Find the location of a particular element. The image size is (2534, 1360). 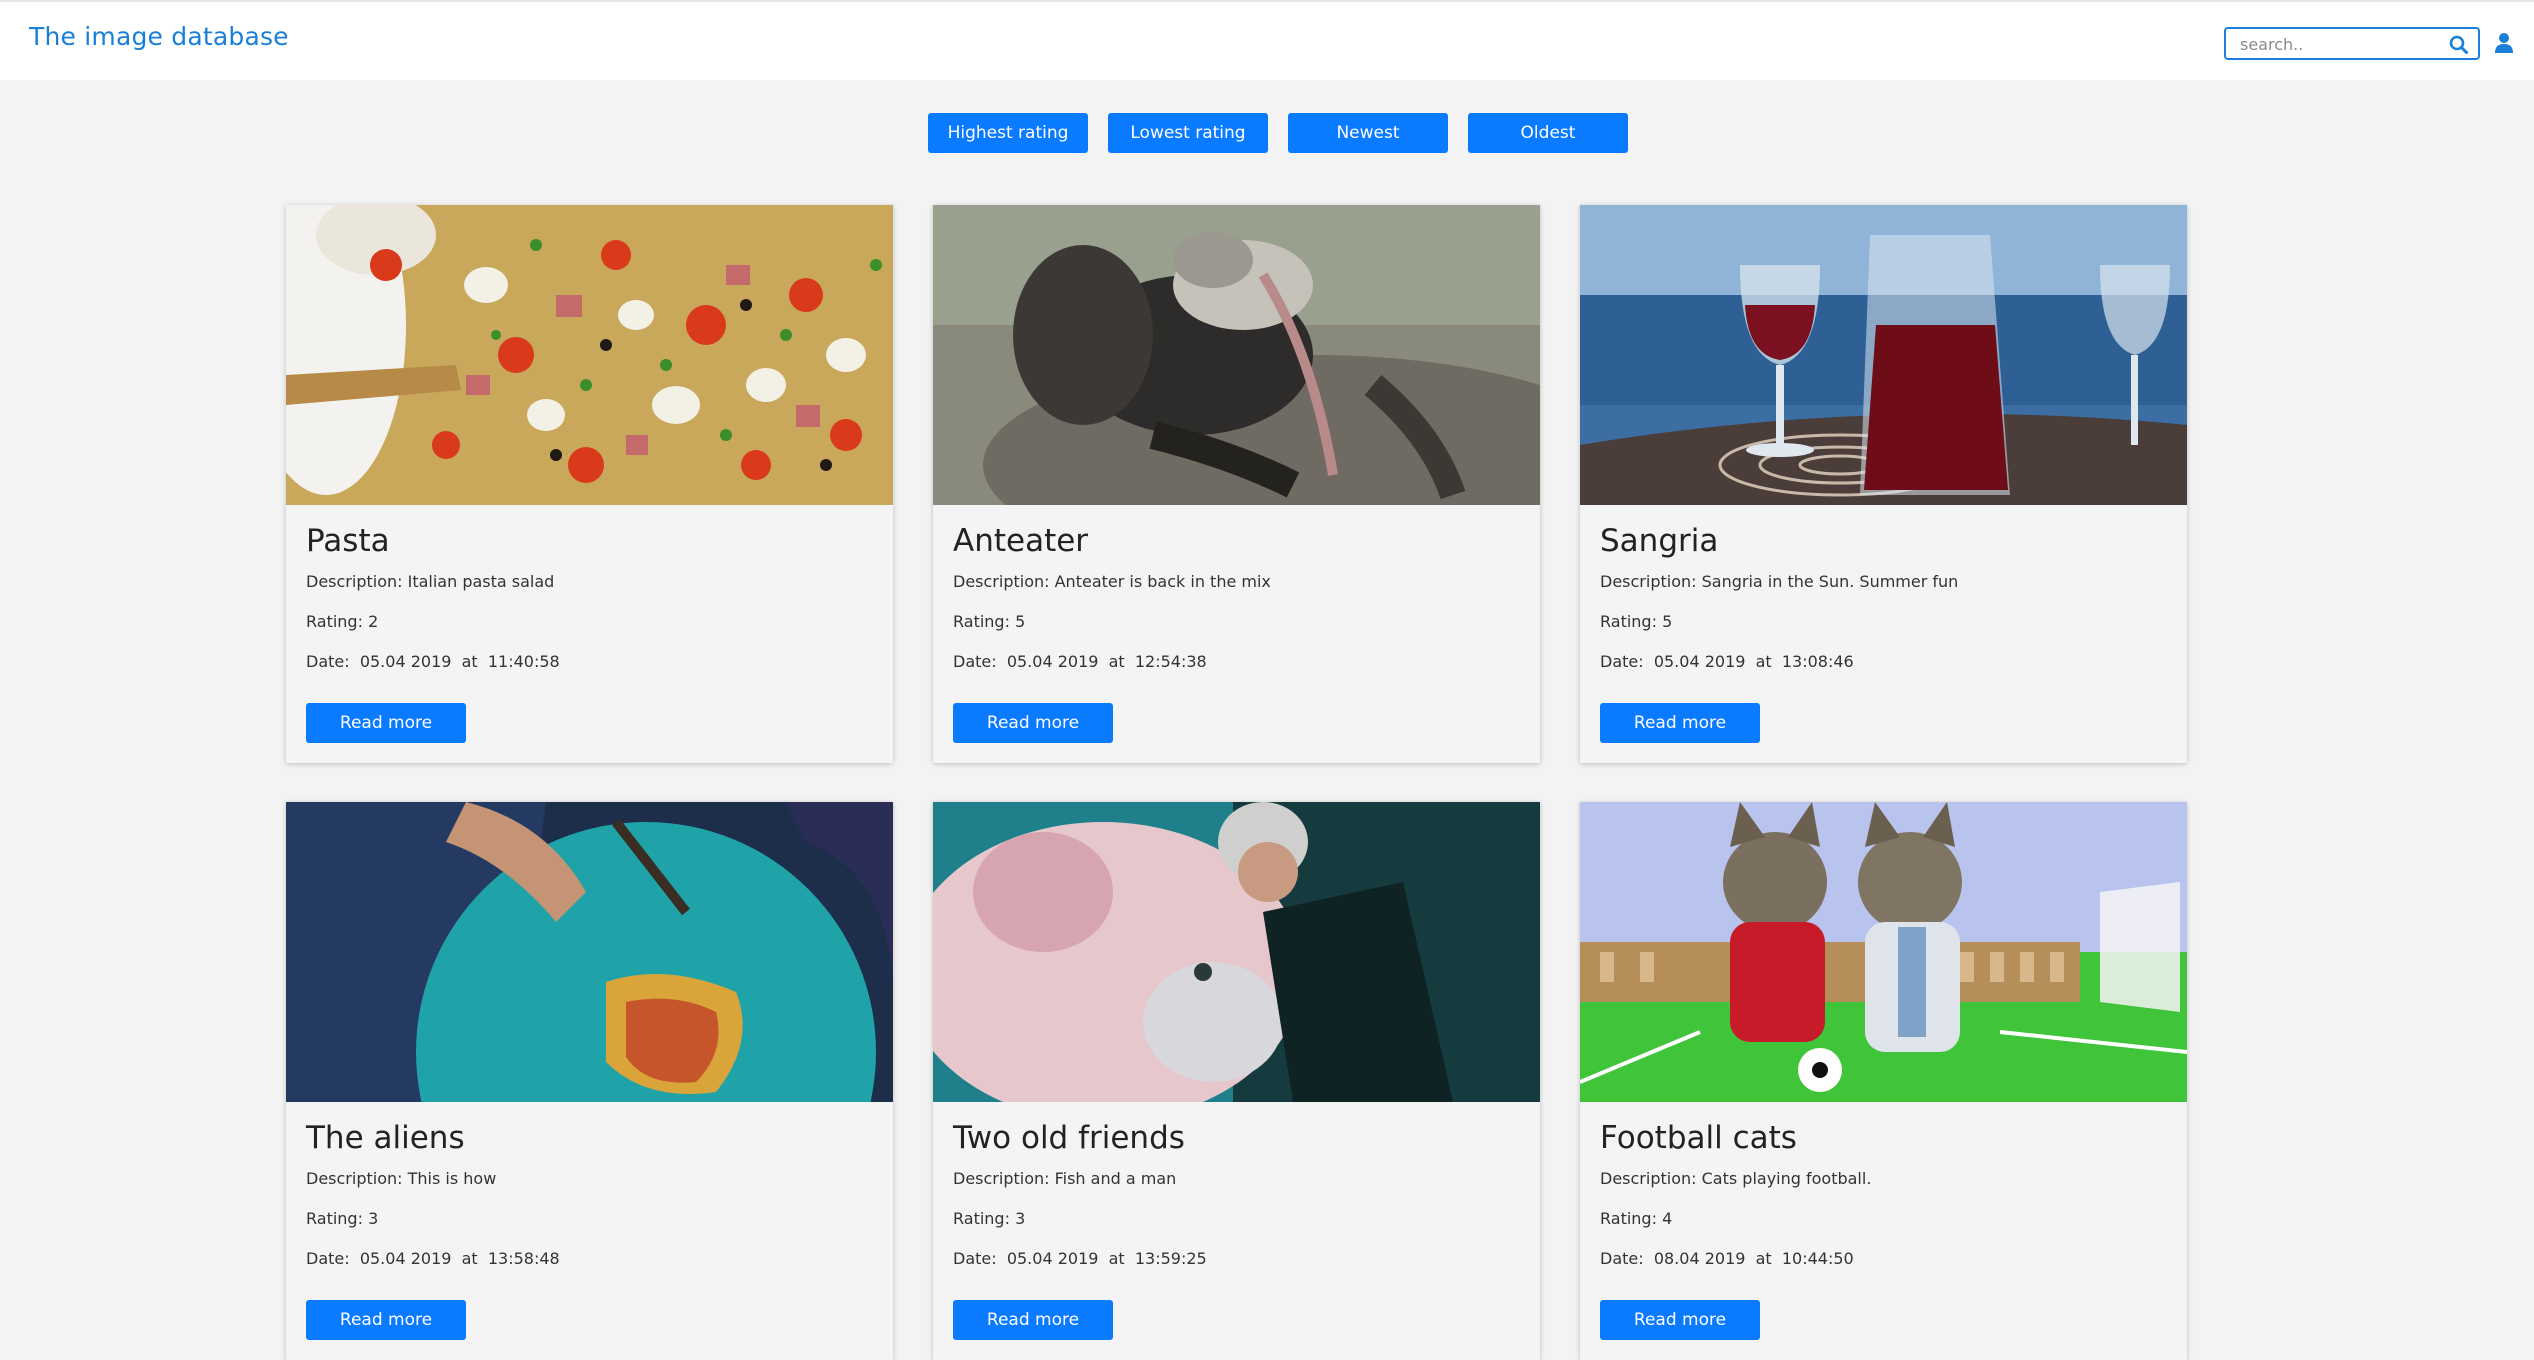

sort-lowest-rating-button: Lowest rating is located at coordinates (1188, 133).